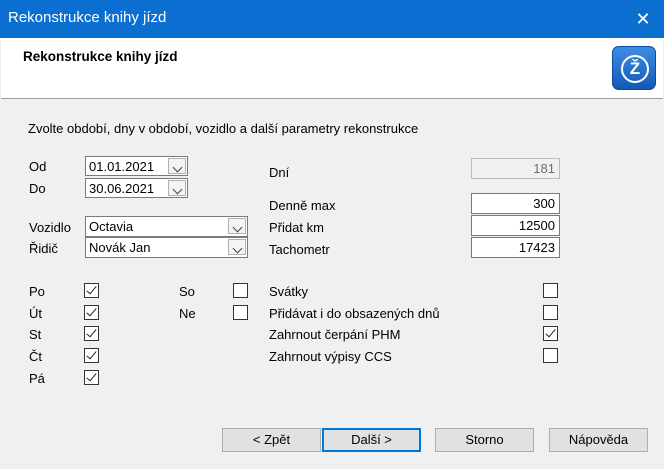  What do you see at coordinates (515, 225) in the screenshot?
I see `pridat-km-input: 12500` at bounding box center [515, 225].